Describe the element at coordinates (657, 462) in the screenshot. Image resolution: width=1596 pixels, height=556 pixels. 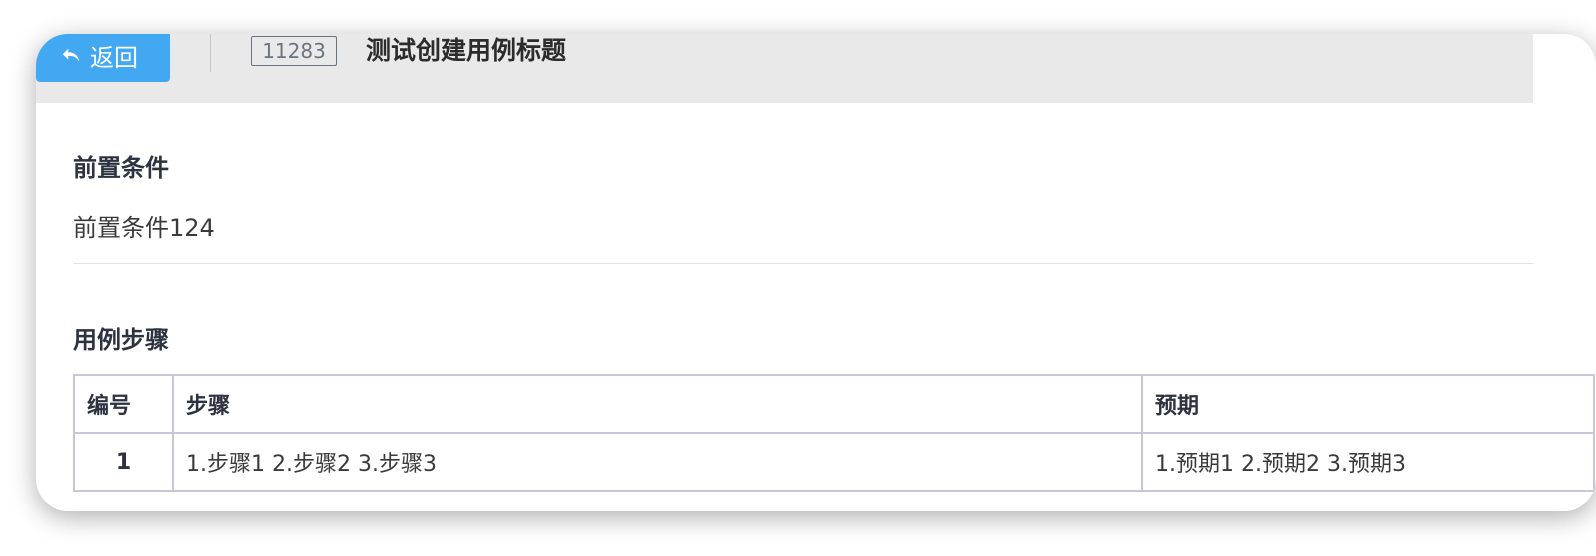
I see `cell-step: 1.步骤1 2.步骤2 3.步骤3` at that location.